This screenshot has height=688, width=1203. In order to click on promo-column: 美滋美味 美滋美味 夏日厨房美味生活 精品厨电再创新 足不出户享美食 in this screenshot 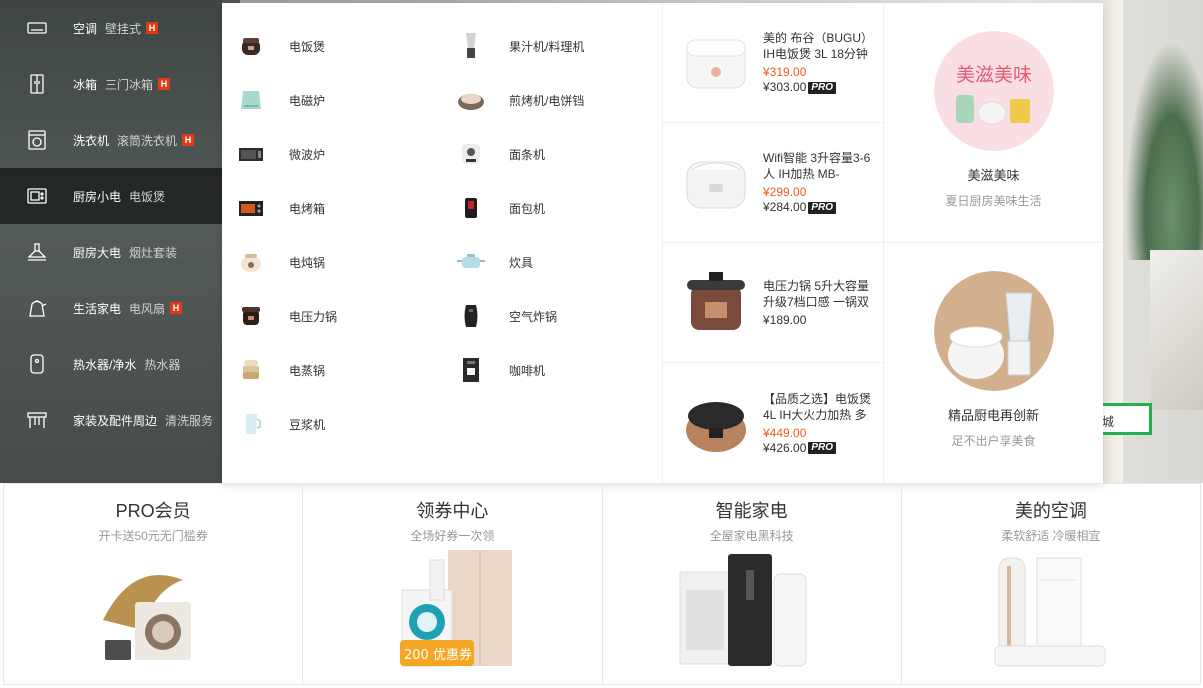, I will do `click(993, 243)`.